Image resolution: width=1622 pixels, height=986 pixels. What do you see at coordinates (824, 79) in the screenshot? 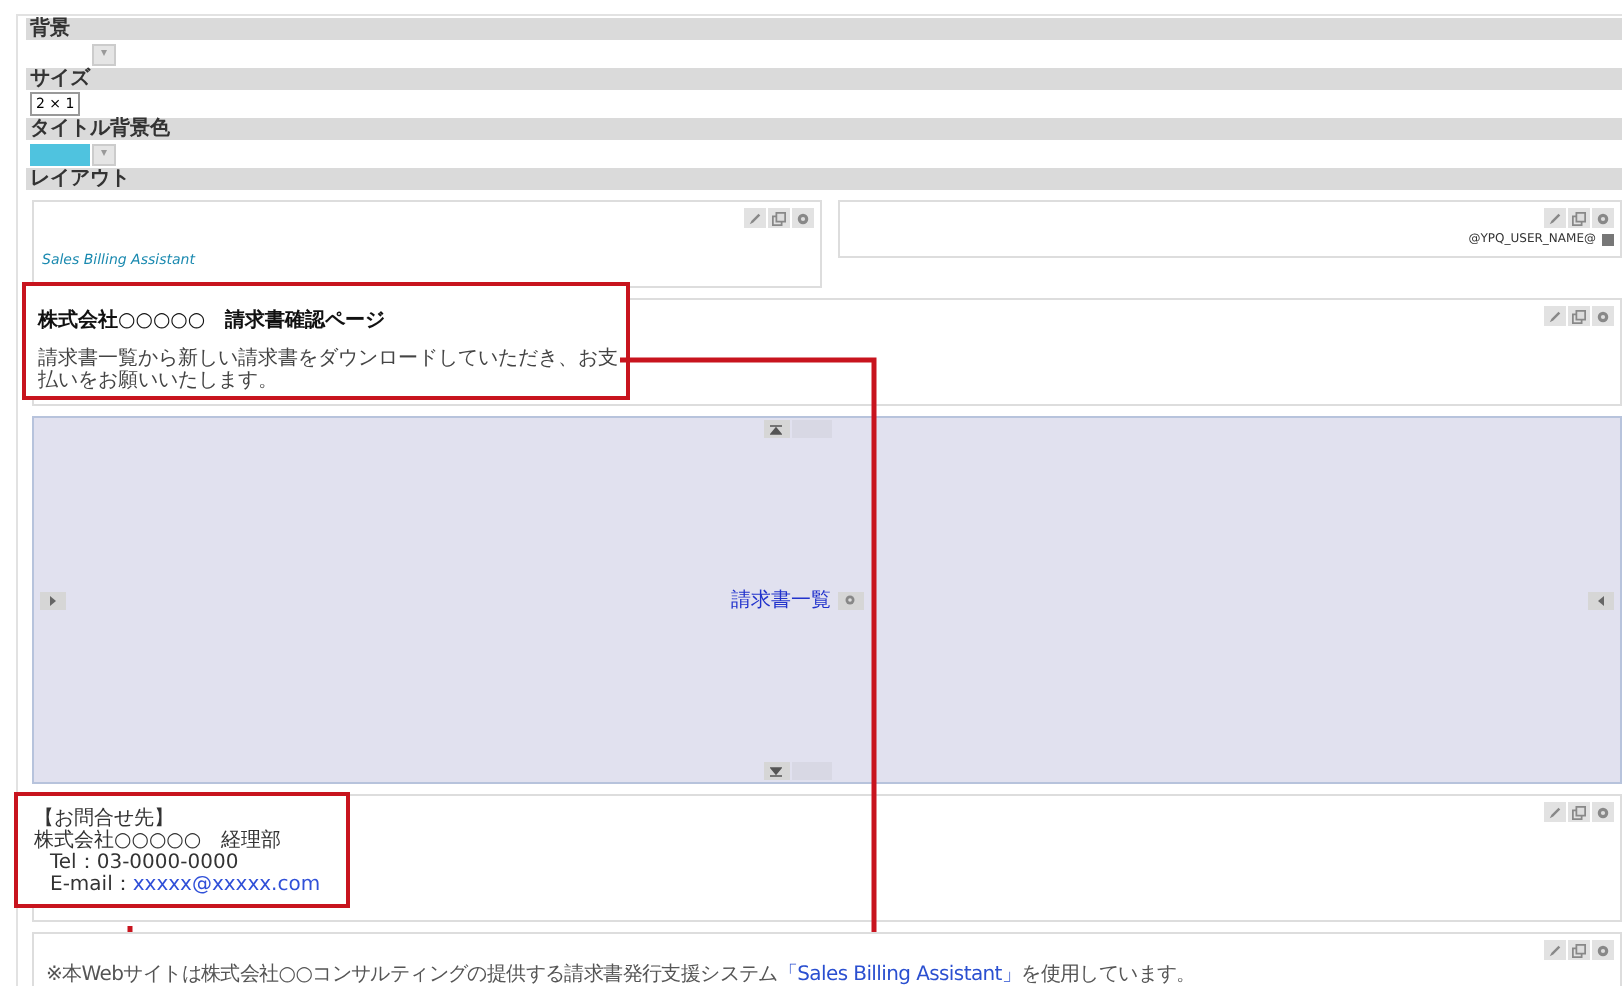
I see `setting-label: サイズ` at bounding box center [824, 79].